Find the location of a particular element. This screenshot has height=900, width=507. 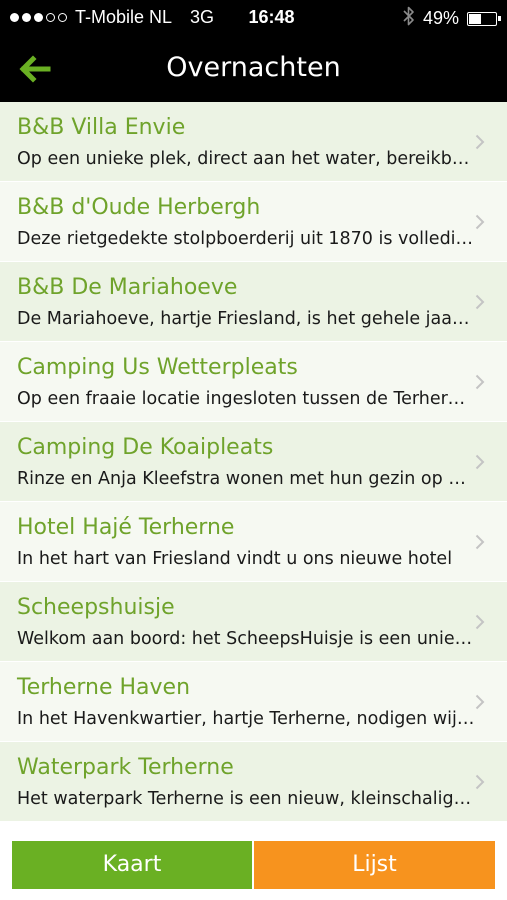

list-item-title: Camping Us Wetterpleats is located at coordinates (157, 367).